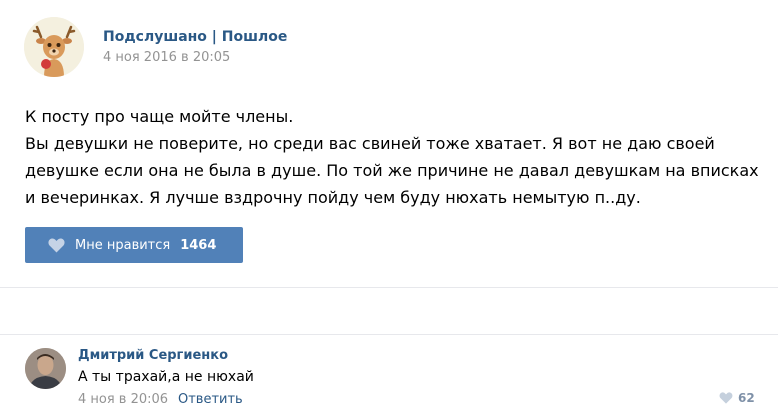 This screenshot has height=410, width=778. What do you see at coordinates (54, 47) in the screenshot?
I see `group-avatar` at bounding box center [54, 47].